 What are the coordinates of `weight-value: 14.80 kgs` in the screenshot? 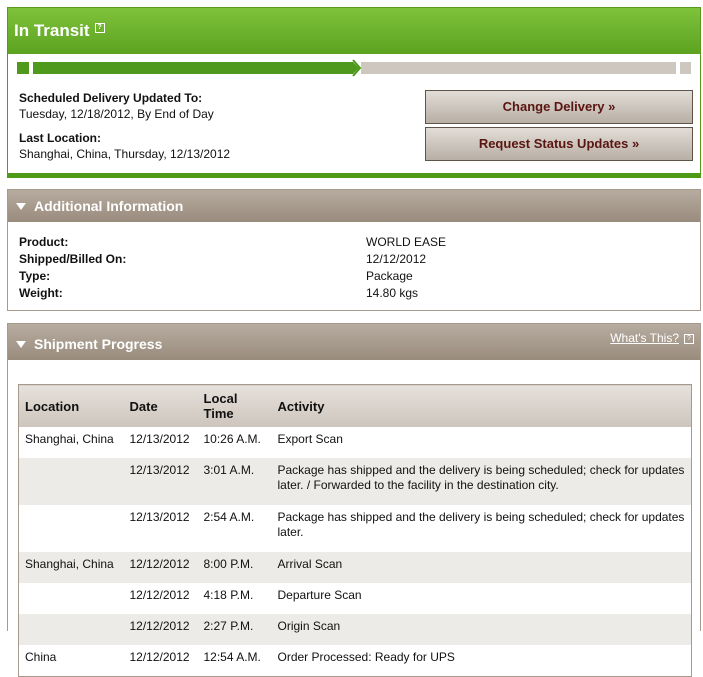 It's located at (392, 293).